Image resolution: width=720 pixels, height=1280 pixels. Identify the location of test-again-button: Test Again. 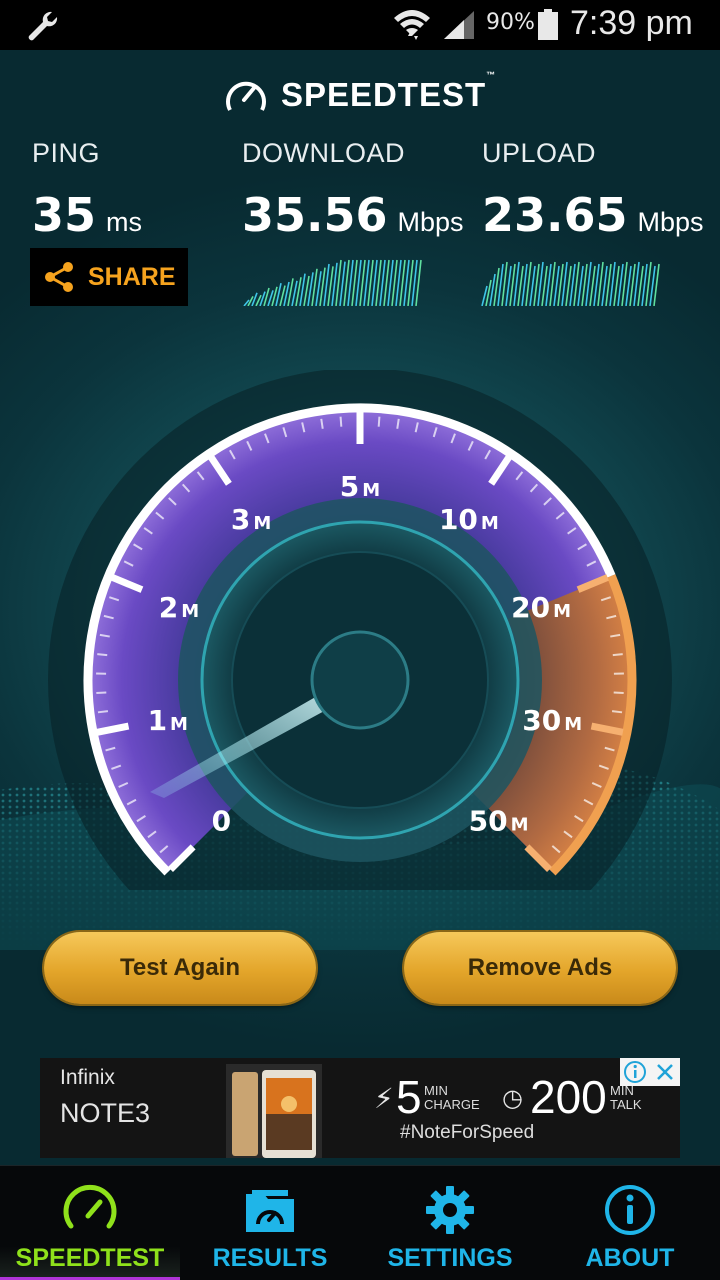
(180, 968).